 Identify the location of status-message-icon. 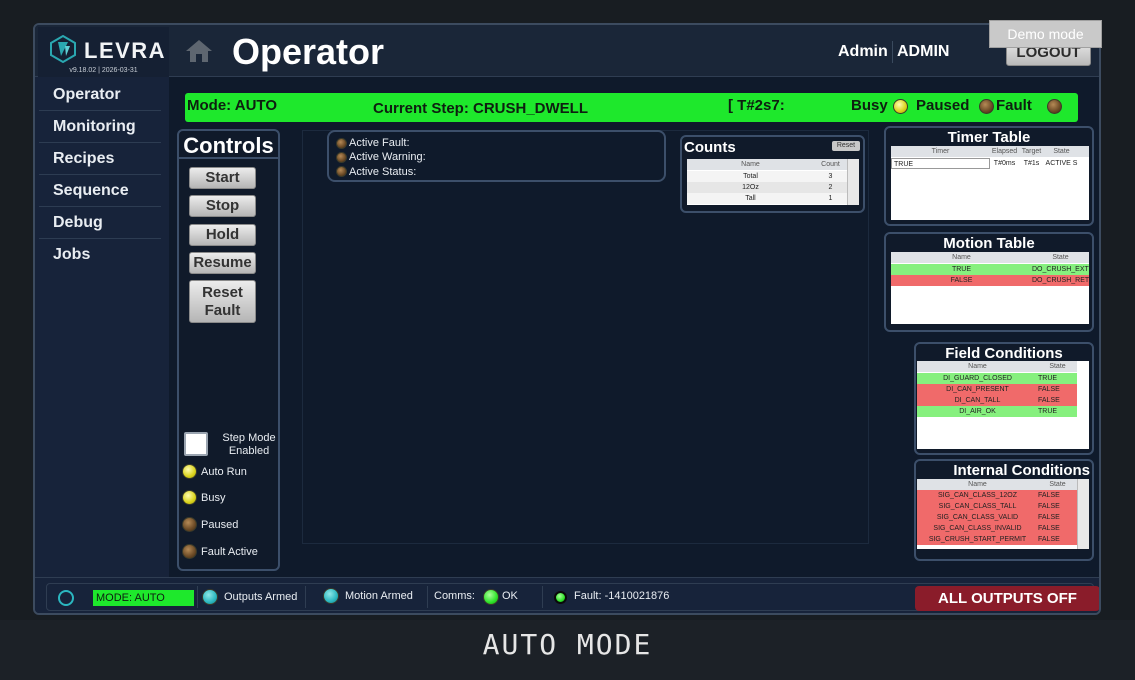
(341, 171).